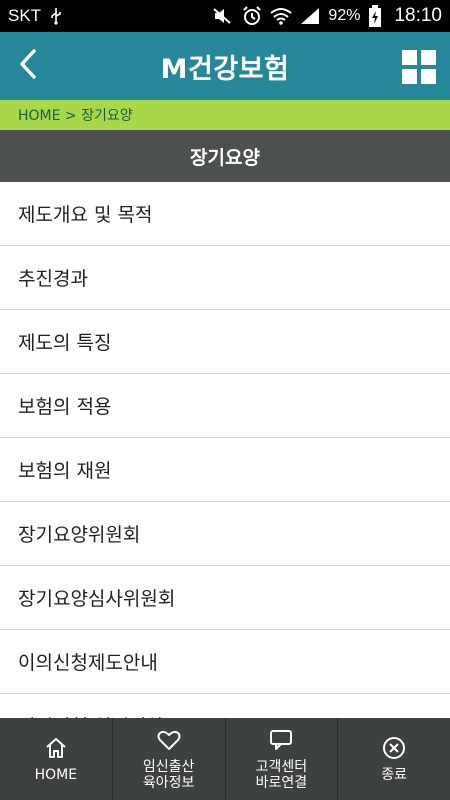 The width and height of the screenshot is (450, 800). What do you see at coordinates (225, 662) in the screenshot?
I see `menu-item-appeal-guide: 이의신청제도안내` at bounding box center [225, 662].